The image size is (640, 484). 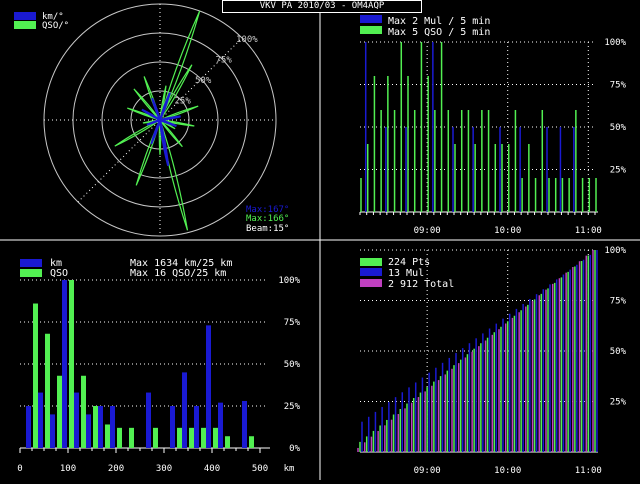 What do you see at coordinates (371, 30) in the screenshot?
I see `legend-swatch-qso-rate` at bounding box center [371, 30].